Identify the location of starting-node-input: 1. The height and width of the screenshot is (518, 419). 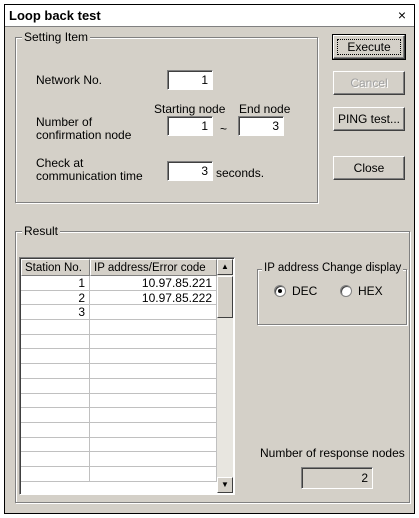
(190, 126).